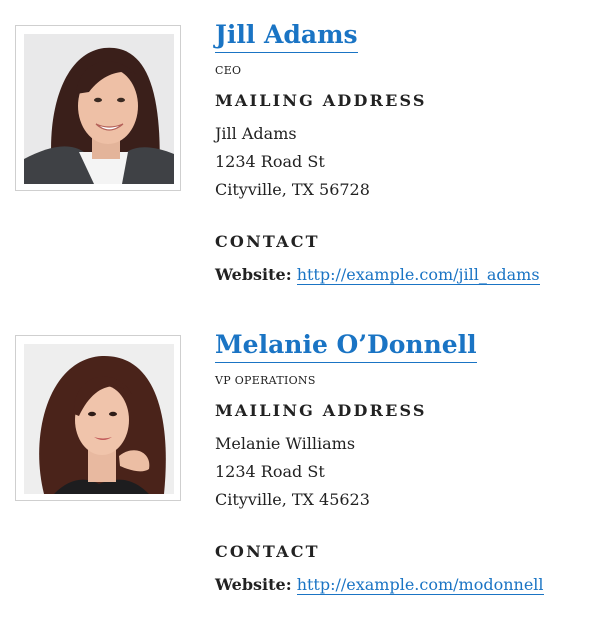  What do you see at coordinates (286, 35) in the screenshot?
I see `person-name-link: Jill Adams` at bounding box center [286, 35].